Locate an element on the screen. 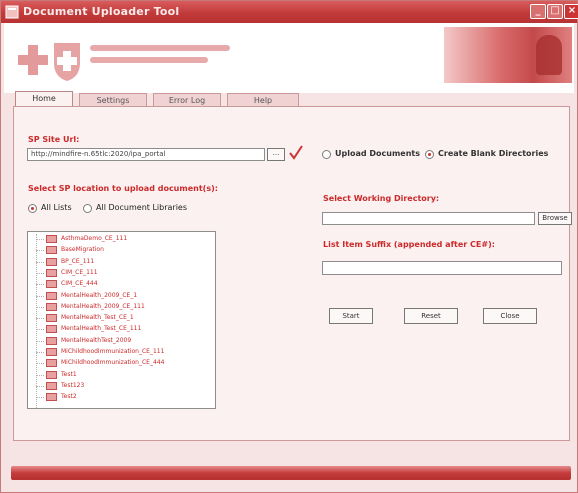 Image resolution: width=578 pixels, height=493 pixels. sp-site-url-label: SP Site Url: is located at coordinates (54, 139).